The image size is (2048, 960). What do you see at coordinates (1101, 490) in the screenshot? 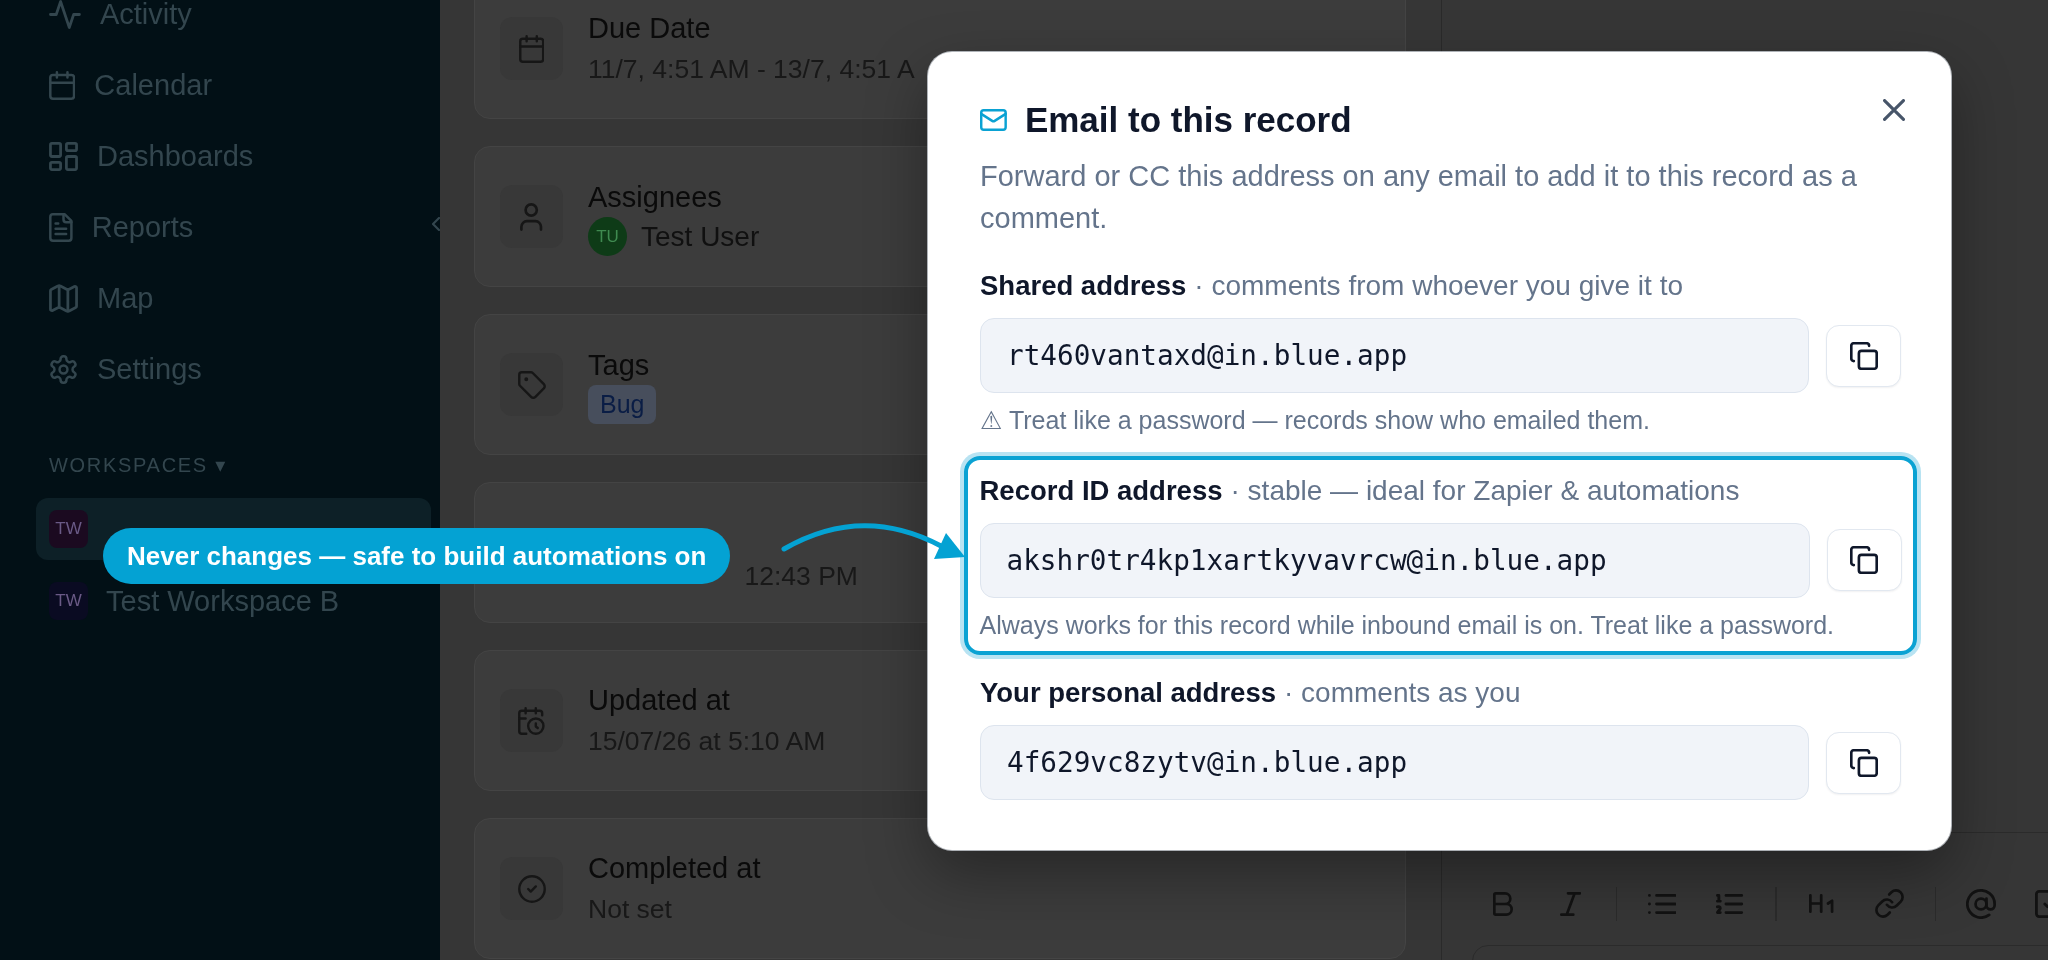
I see `address-label: Record ID address` at bounding box center [1101, 490].